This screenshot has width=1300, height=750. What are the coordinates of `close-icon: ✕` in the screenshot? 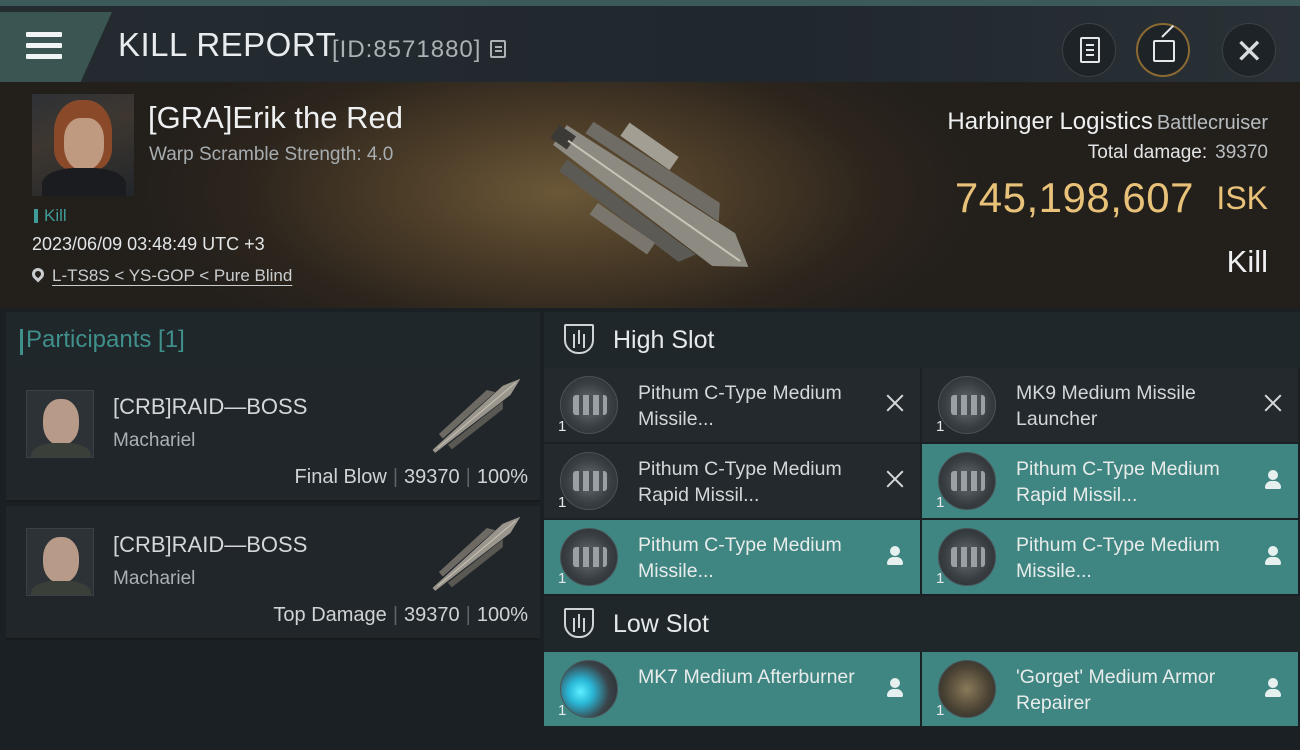 It's located at (1249, 52).